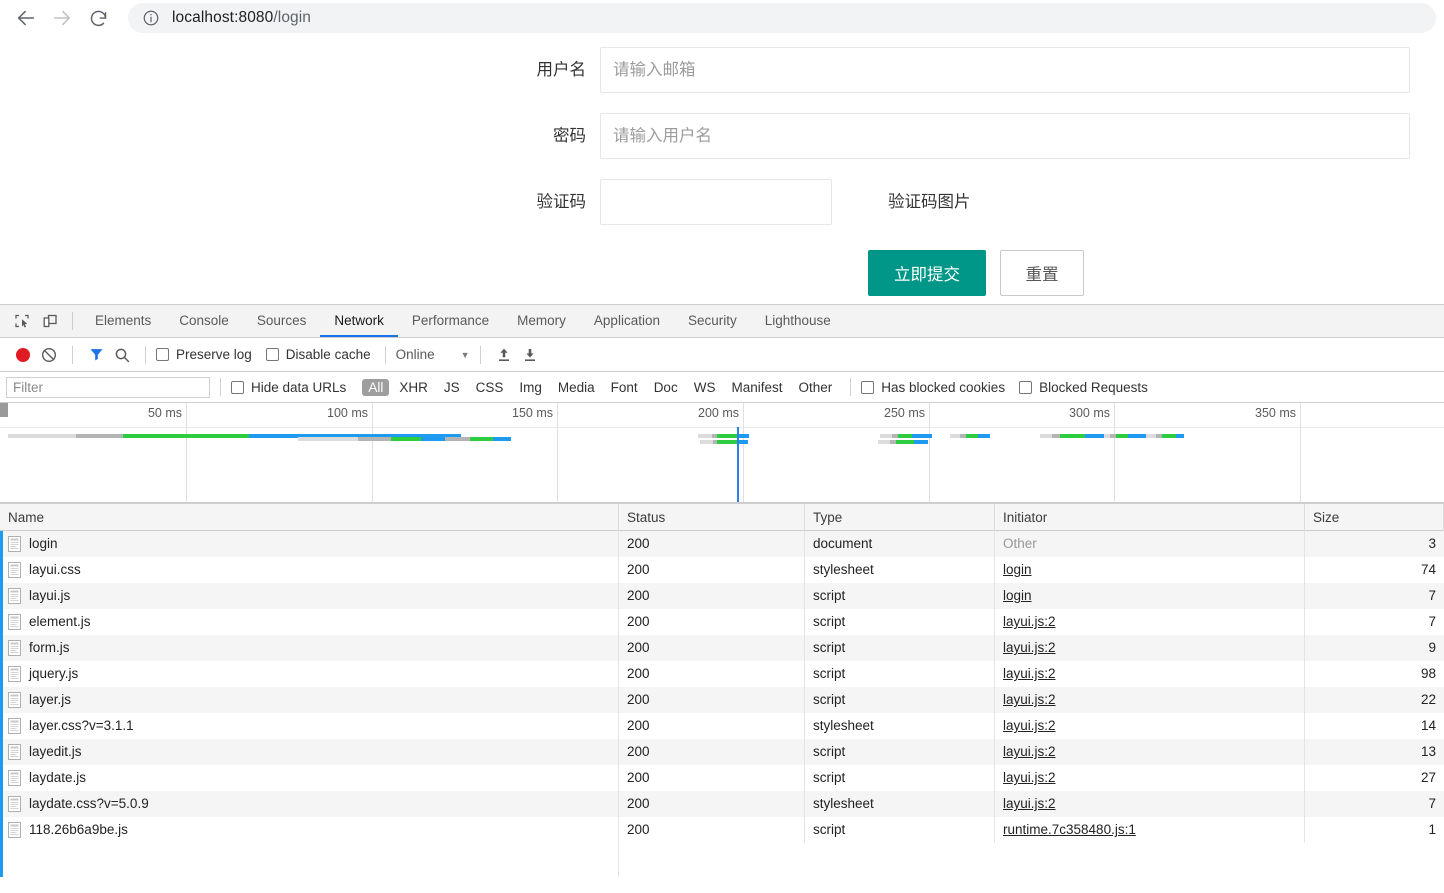 The height and width of the screenshot is (893, 1444). I want to click on type-filter-css: CSS, so click(490, 387).